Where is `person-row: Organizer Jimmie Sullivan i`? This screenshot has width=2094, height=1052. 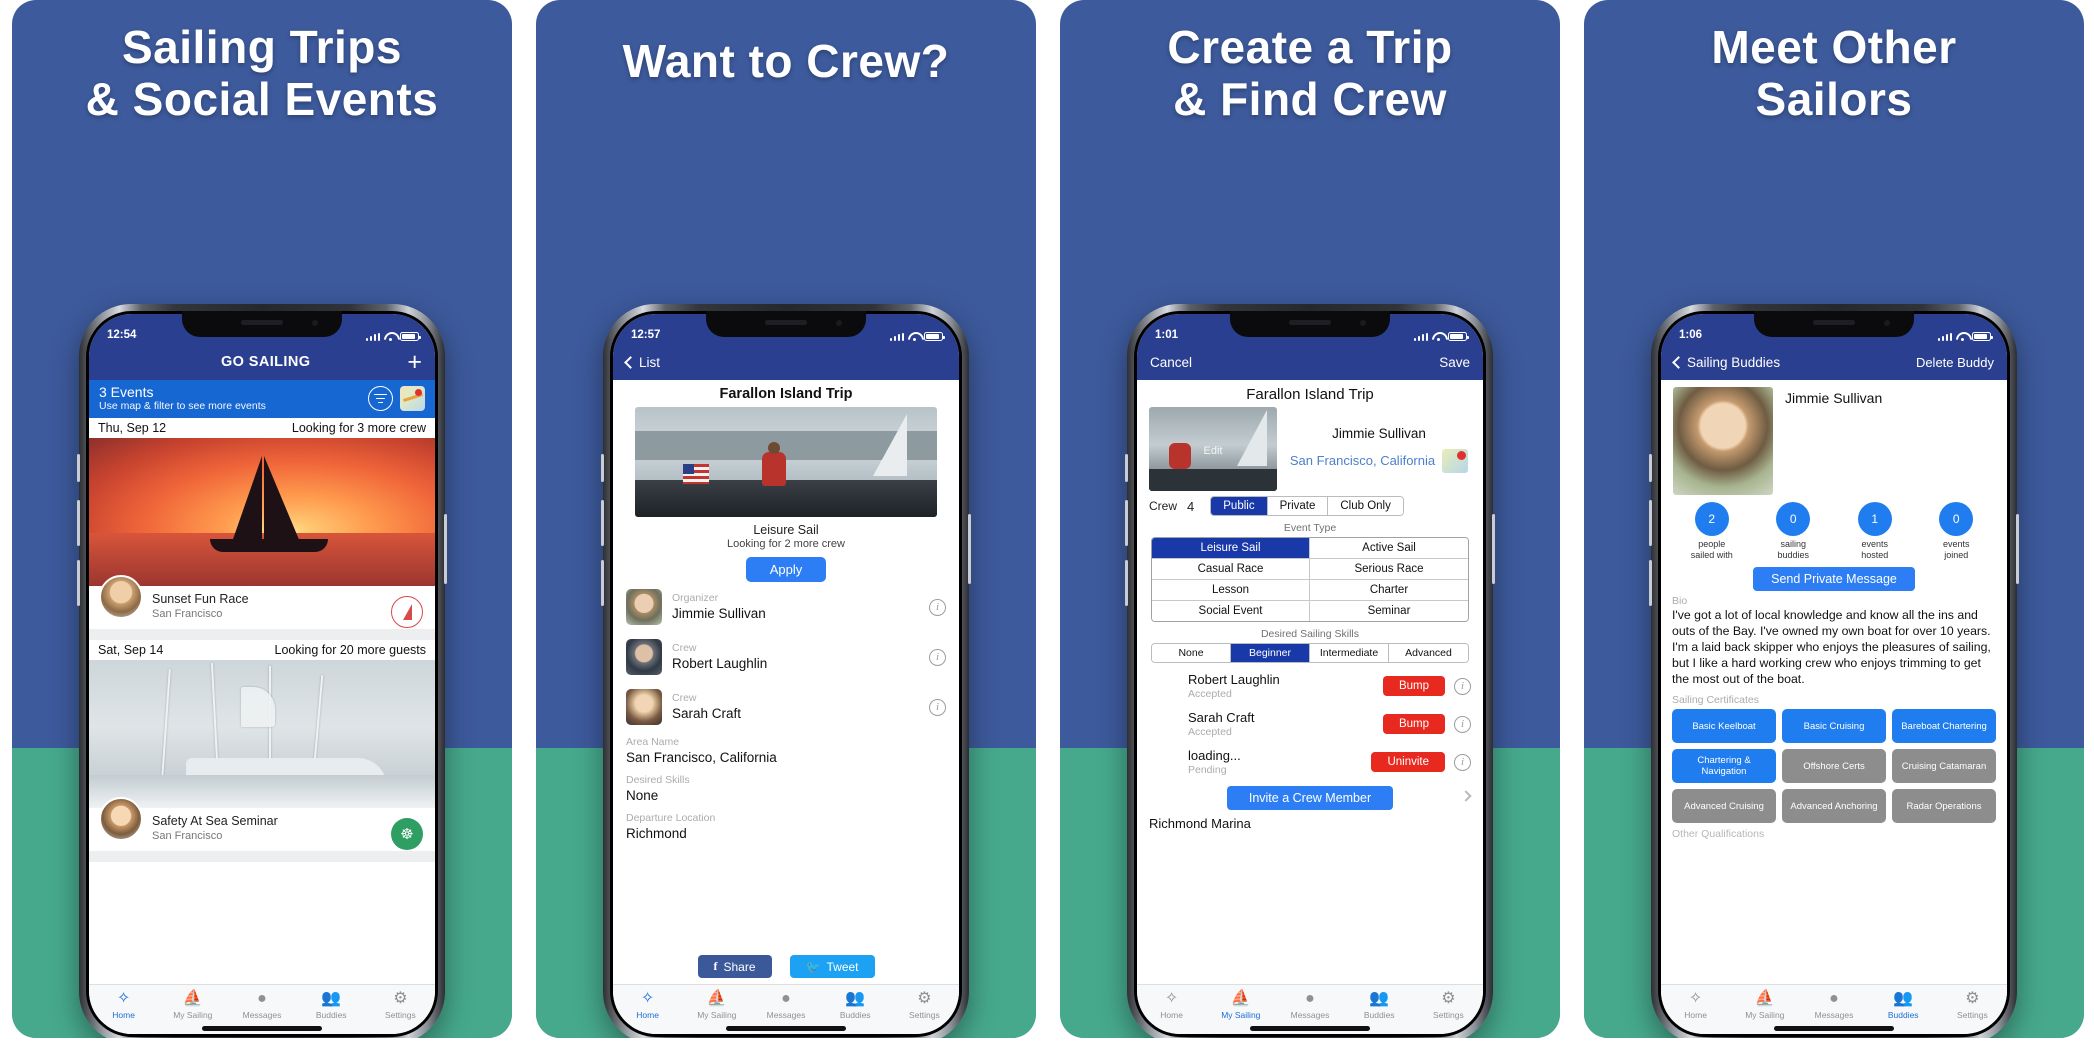 person-row: Organizer Jimmie Sullivan i is located at coordinates (786, 607).